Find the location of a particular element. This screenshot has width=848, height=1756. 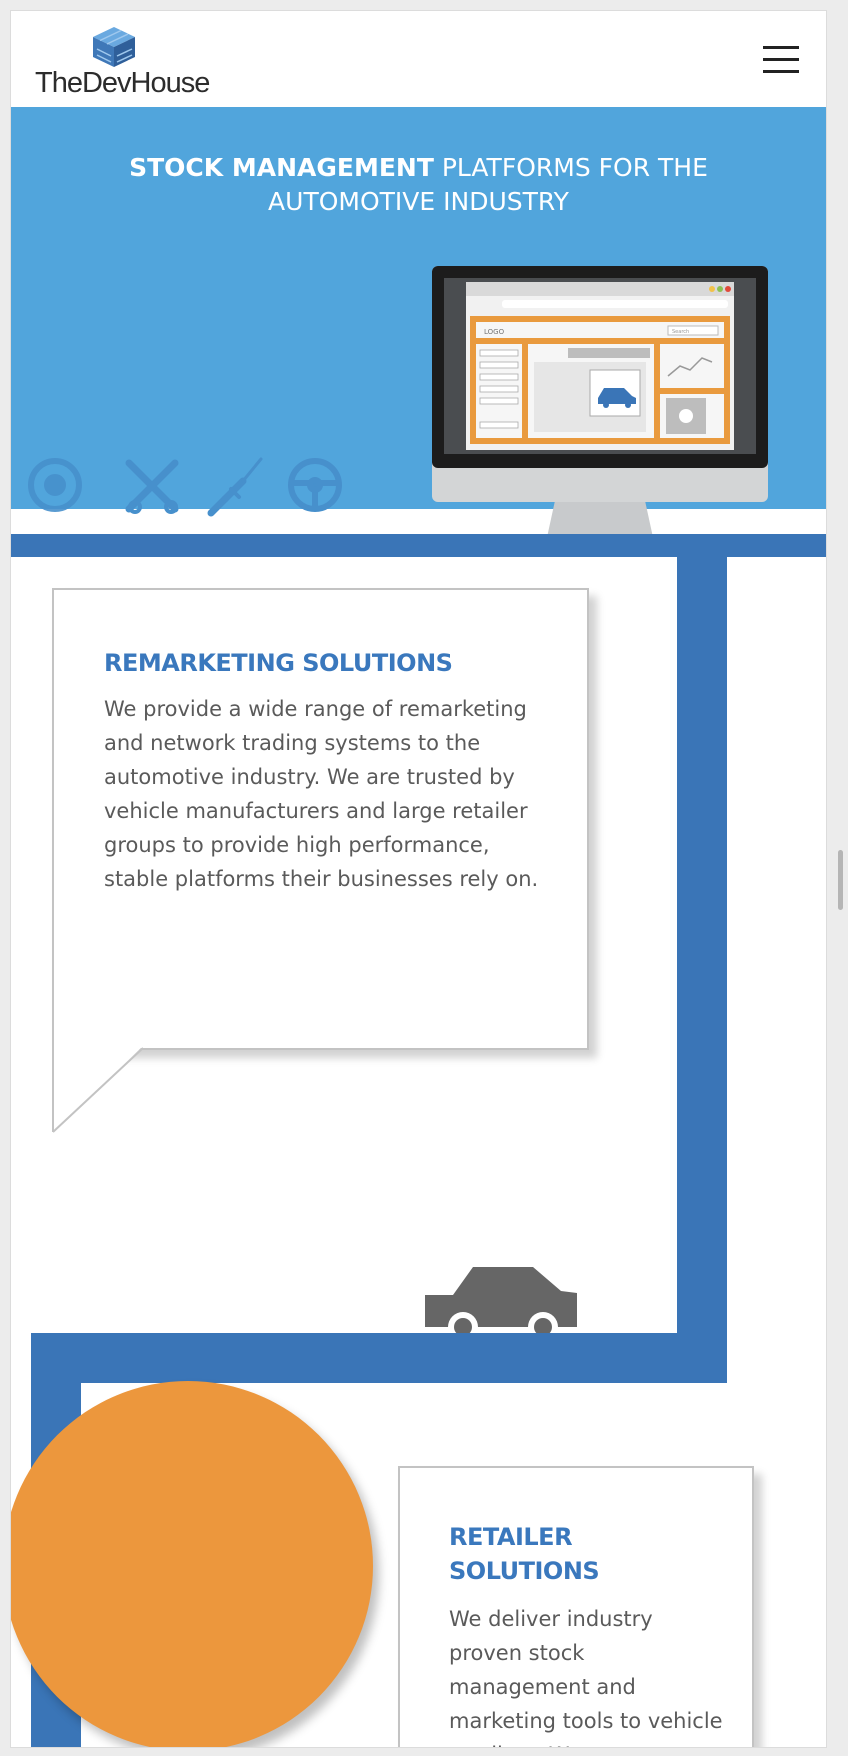

pistons-icon is located at coordinates (152, 486).